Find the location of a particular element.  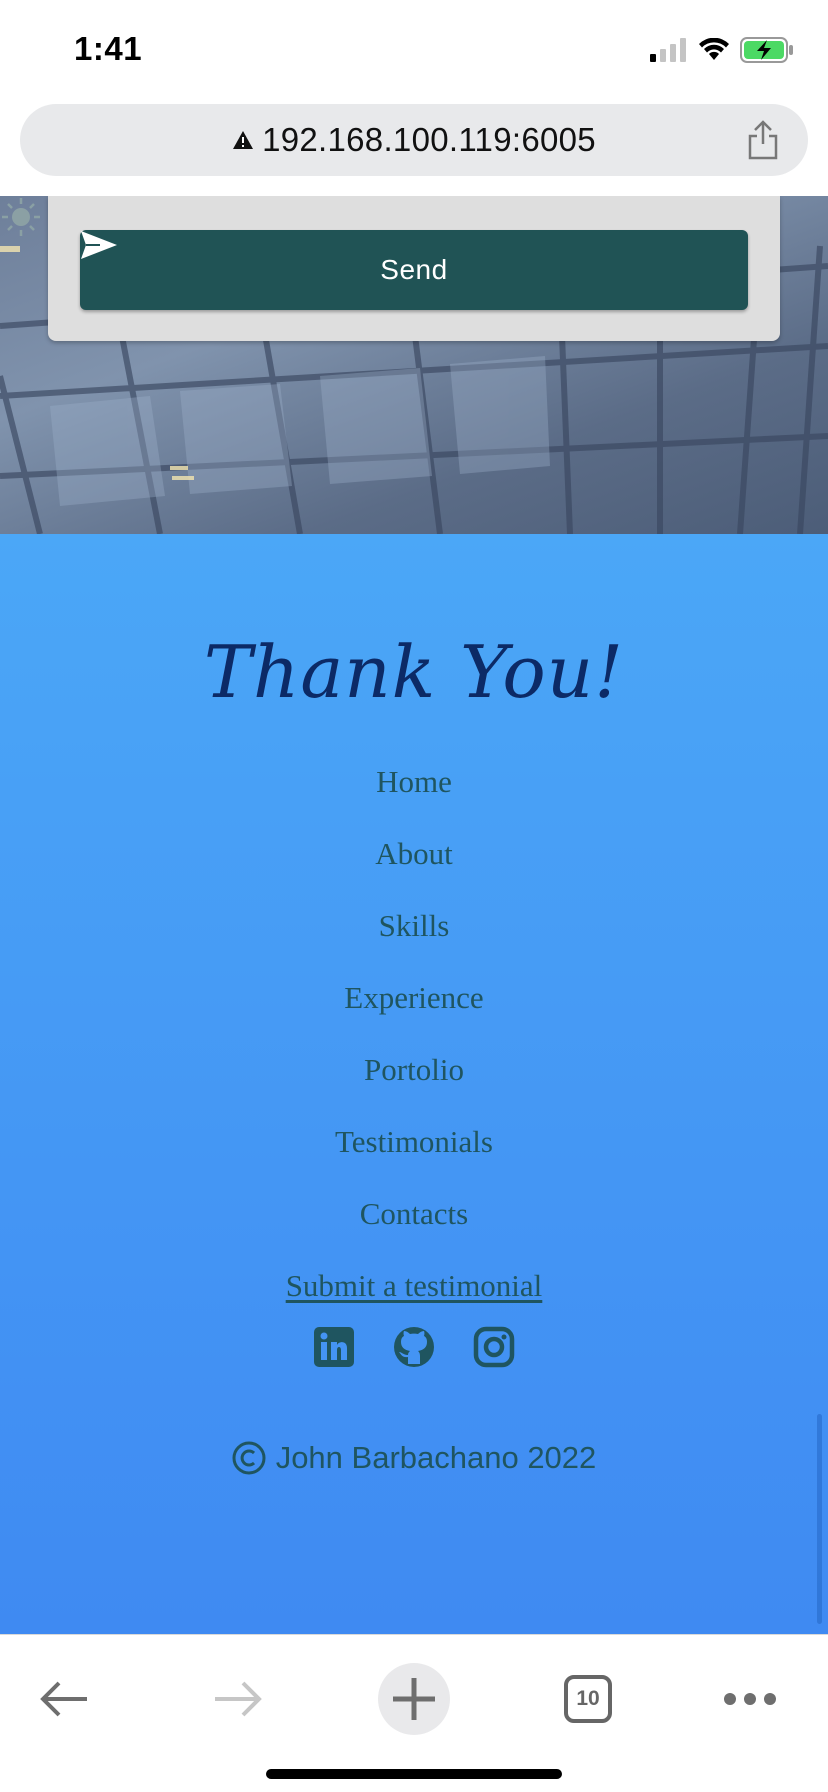

share-icon is located at coordinates (763, 140).